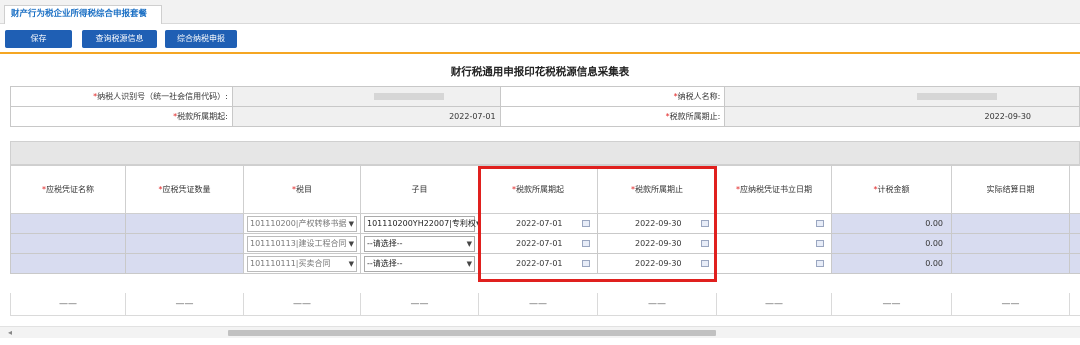 The height and width of the screenshot is (345, 1080). I want to click on subitem-select: 101110200YH22007|专利权▼, so click(421, 223).